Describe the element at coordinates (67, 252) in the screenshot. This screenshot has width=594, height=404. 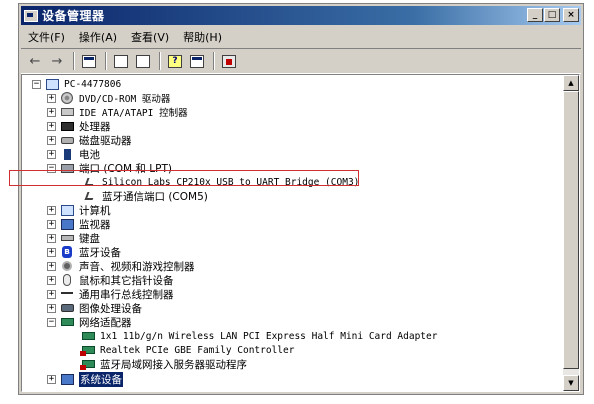
I see `bluetooth-icon: ʙ` at that location.